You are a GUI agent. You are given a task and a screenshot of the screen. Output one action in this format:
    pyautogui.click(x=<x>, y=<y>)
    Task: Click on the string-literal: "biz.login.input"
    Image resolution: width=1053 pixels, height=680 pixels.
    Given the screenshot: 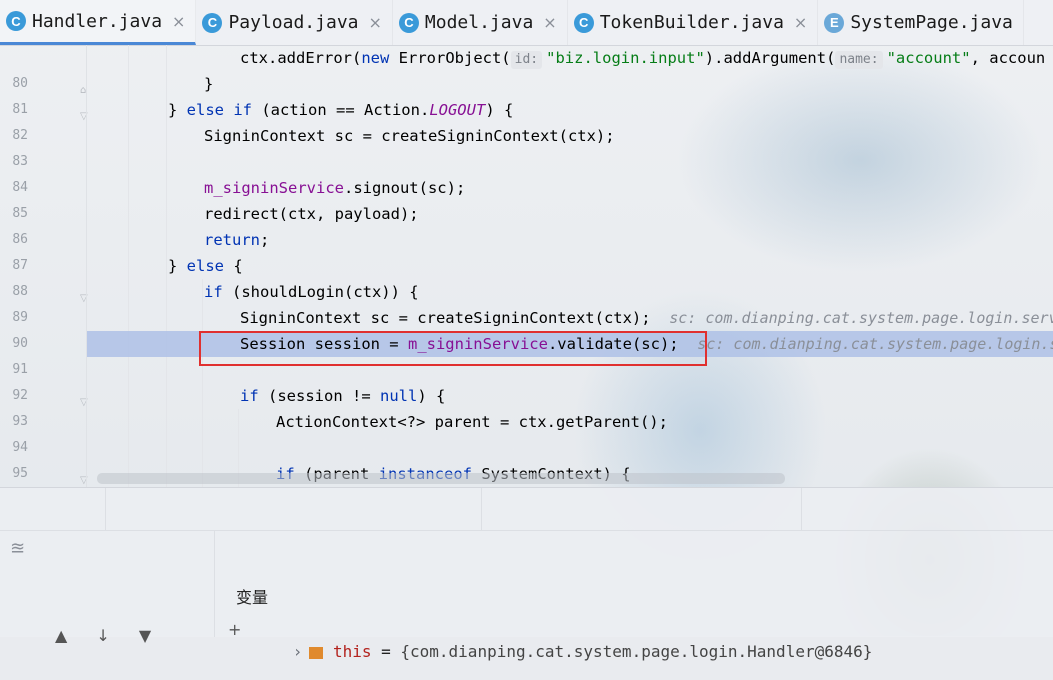 What is the action you would take?
    pyautogui.click(x=625, y=58)
    